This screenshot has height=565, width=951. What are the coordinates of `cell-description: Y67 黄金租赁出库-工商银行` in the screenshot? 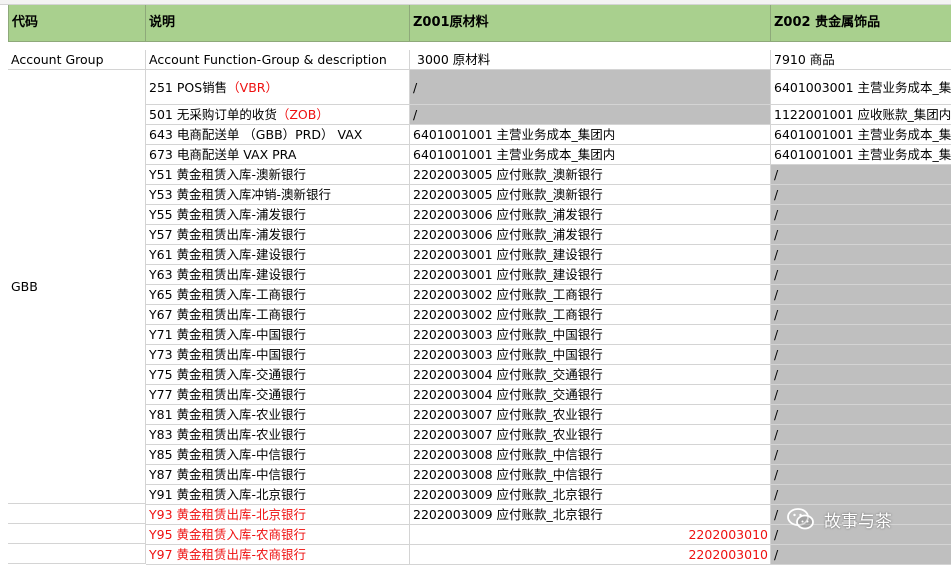 It's located at (278, 315).